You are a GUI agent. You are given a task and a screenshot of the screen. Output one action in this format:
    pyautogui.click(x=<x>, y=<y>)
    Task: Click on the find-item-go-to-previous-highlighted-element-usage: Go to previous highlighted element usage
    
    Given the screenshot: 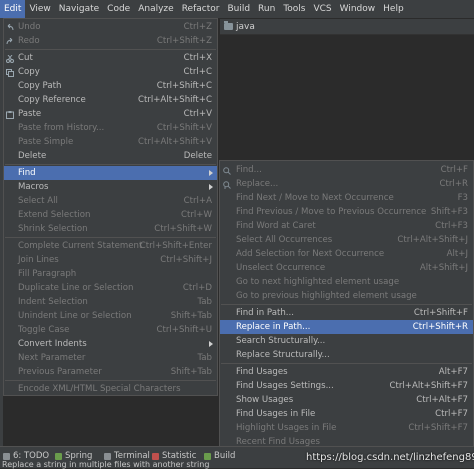 What is the action you would take?
    pyautogui.click(x=346, y=296)
    